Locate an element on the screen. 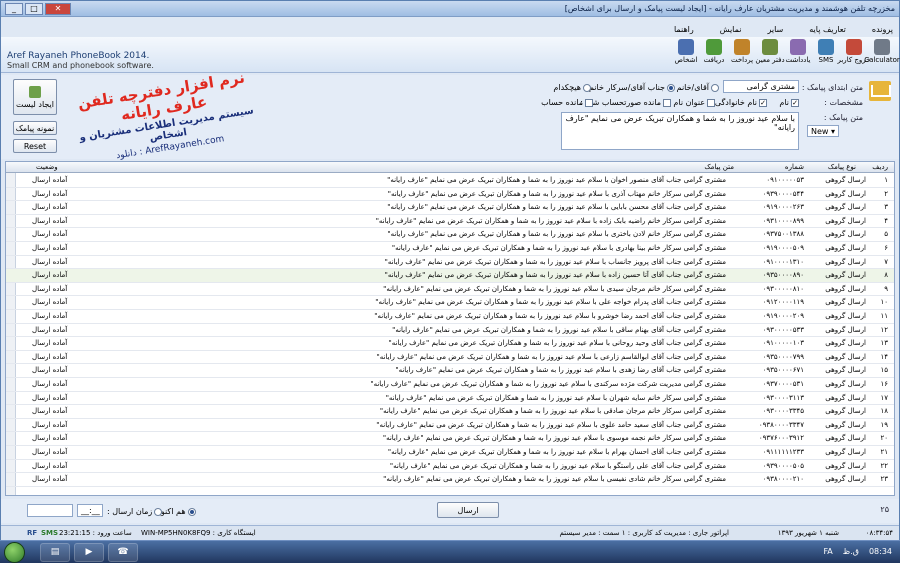 This screenshot has height=563, width=900. col-type: نوع پیامک is located at coordinates (842, 167).